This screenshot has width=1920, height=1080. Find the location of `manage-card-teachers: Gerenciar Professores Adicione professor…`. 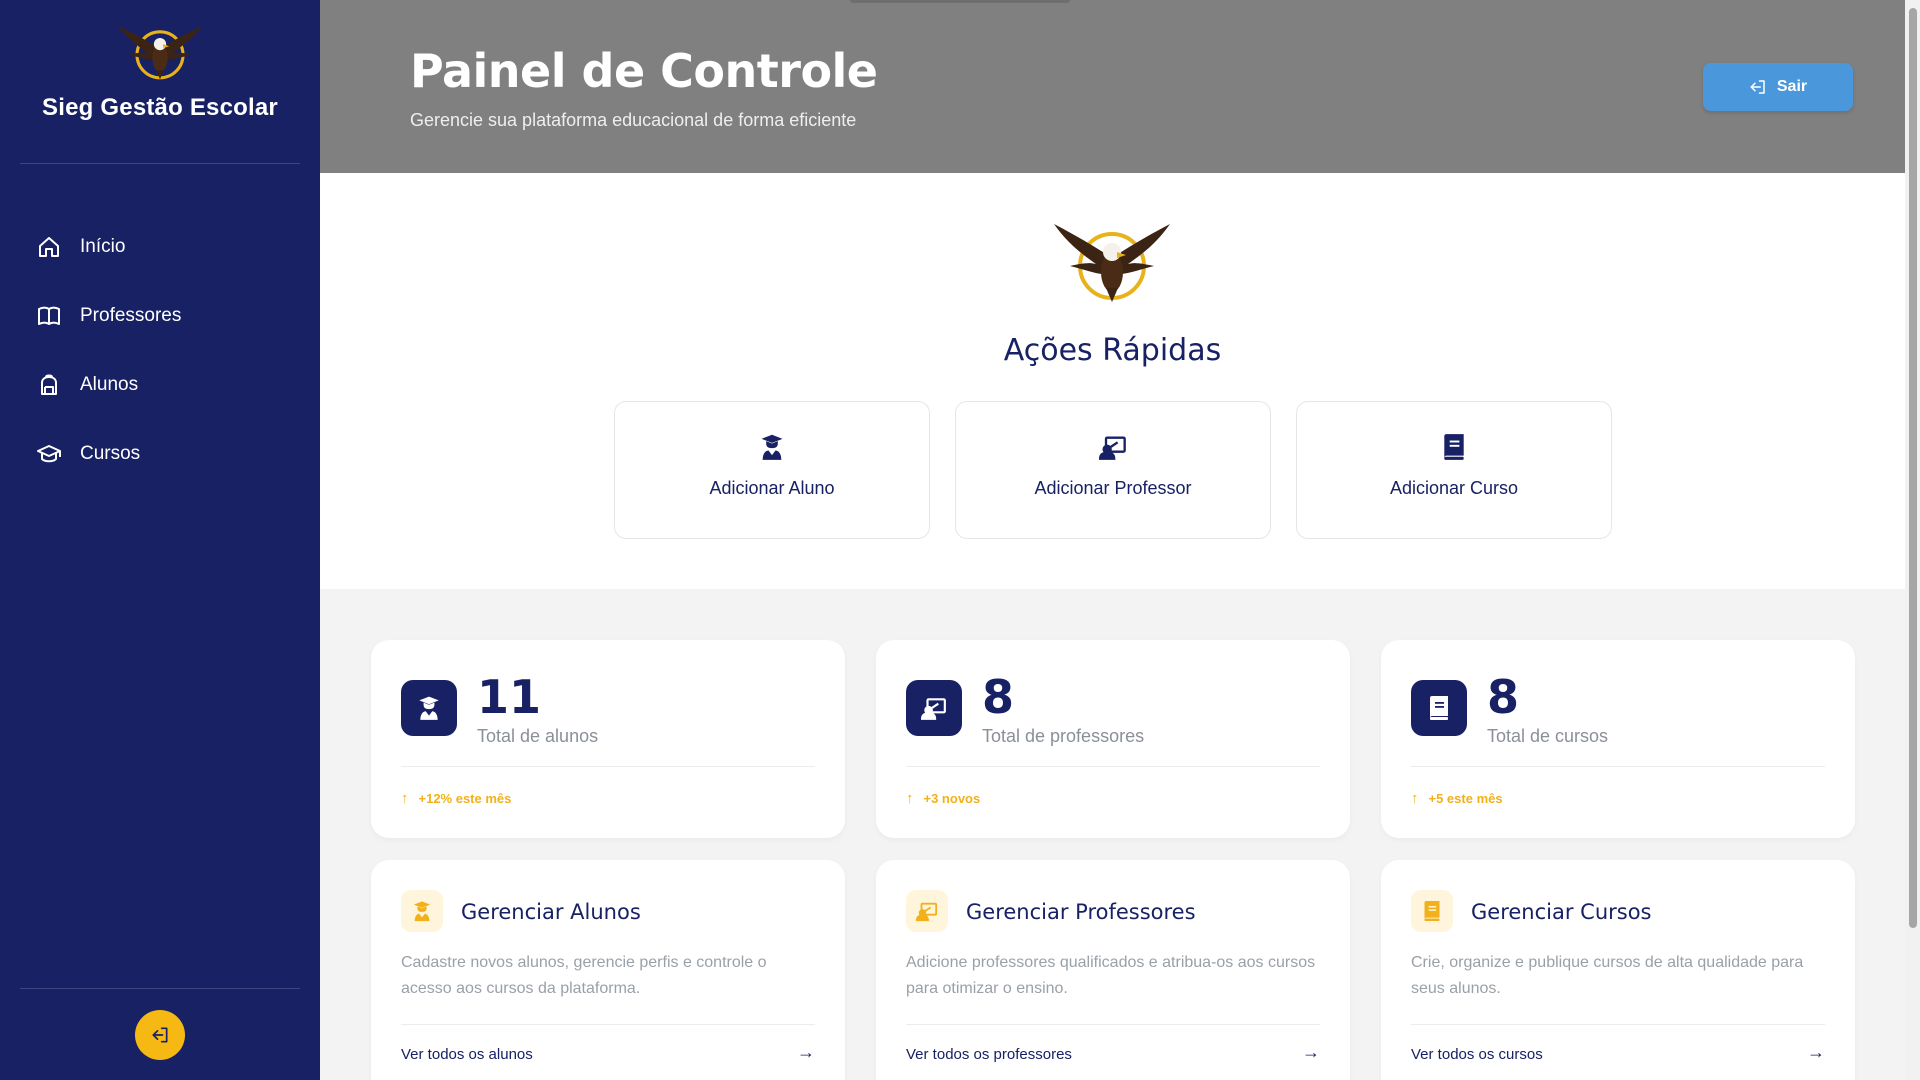

manage-card-teachers: Gerenciar Professores Adicione professor… is located at coordinates (1113, 970).